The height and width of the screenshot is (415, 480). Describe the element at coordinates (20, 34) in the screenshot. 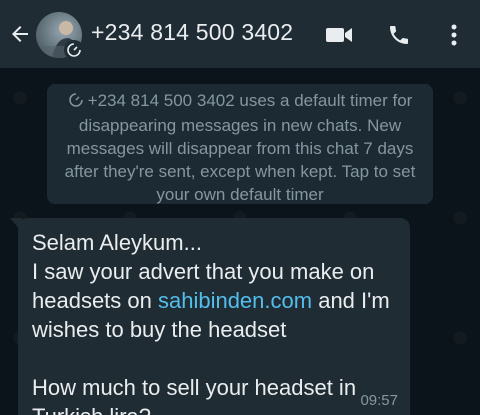

I see `arrow-left-icon` at that location.